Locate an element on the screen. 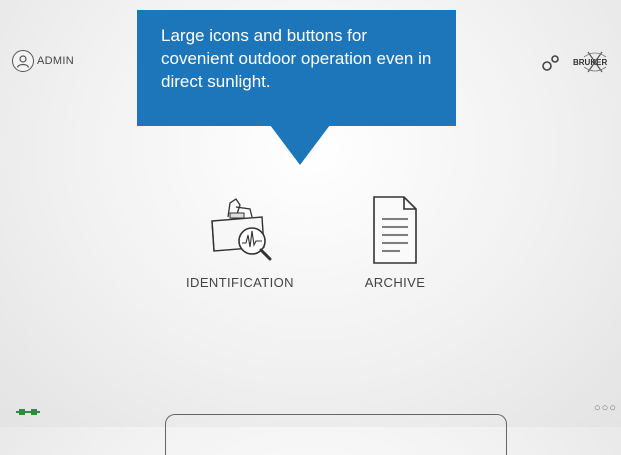  connection-plug-icon is located at coordinates (28, 409).